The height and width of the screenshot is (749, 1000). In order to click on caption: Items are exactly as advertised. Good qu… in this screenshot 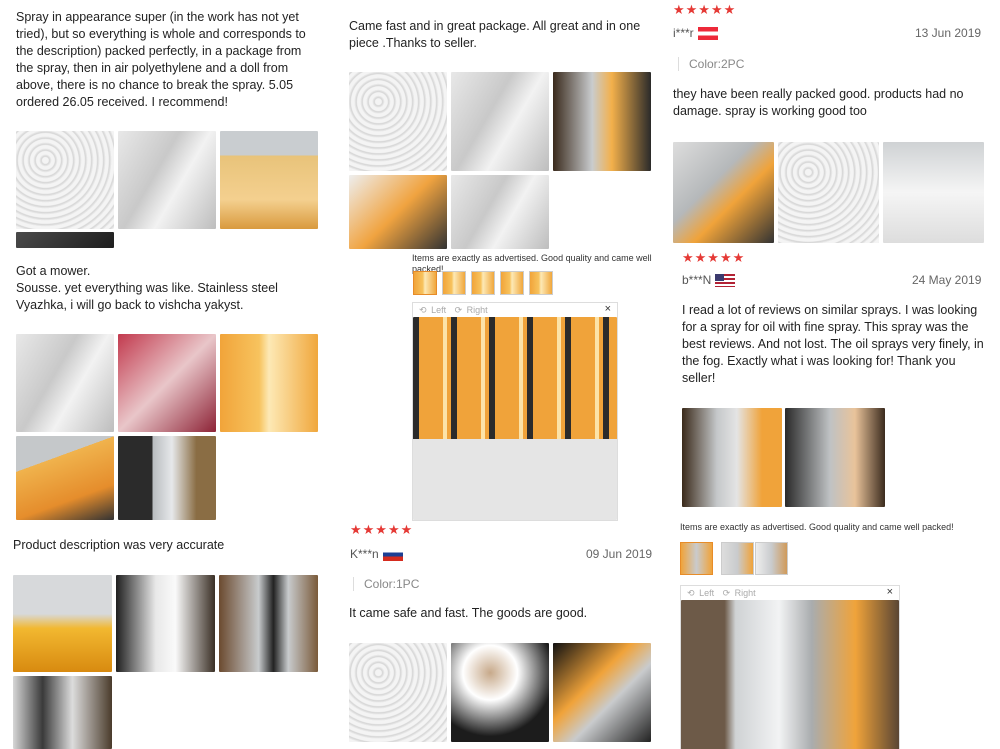, I will do `click(817, 527)`.